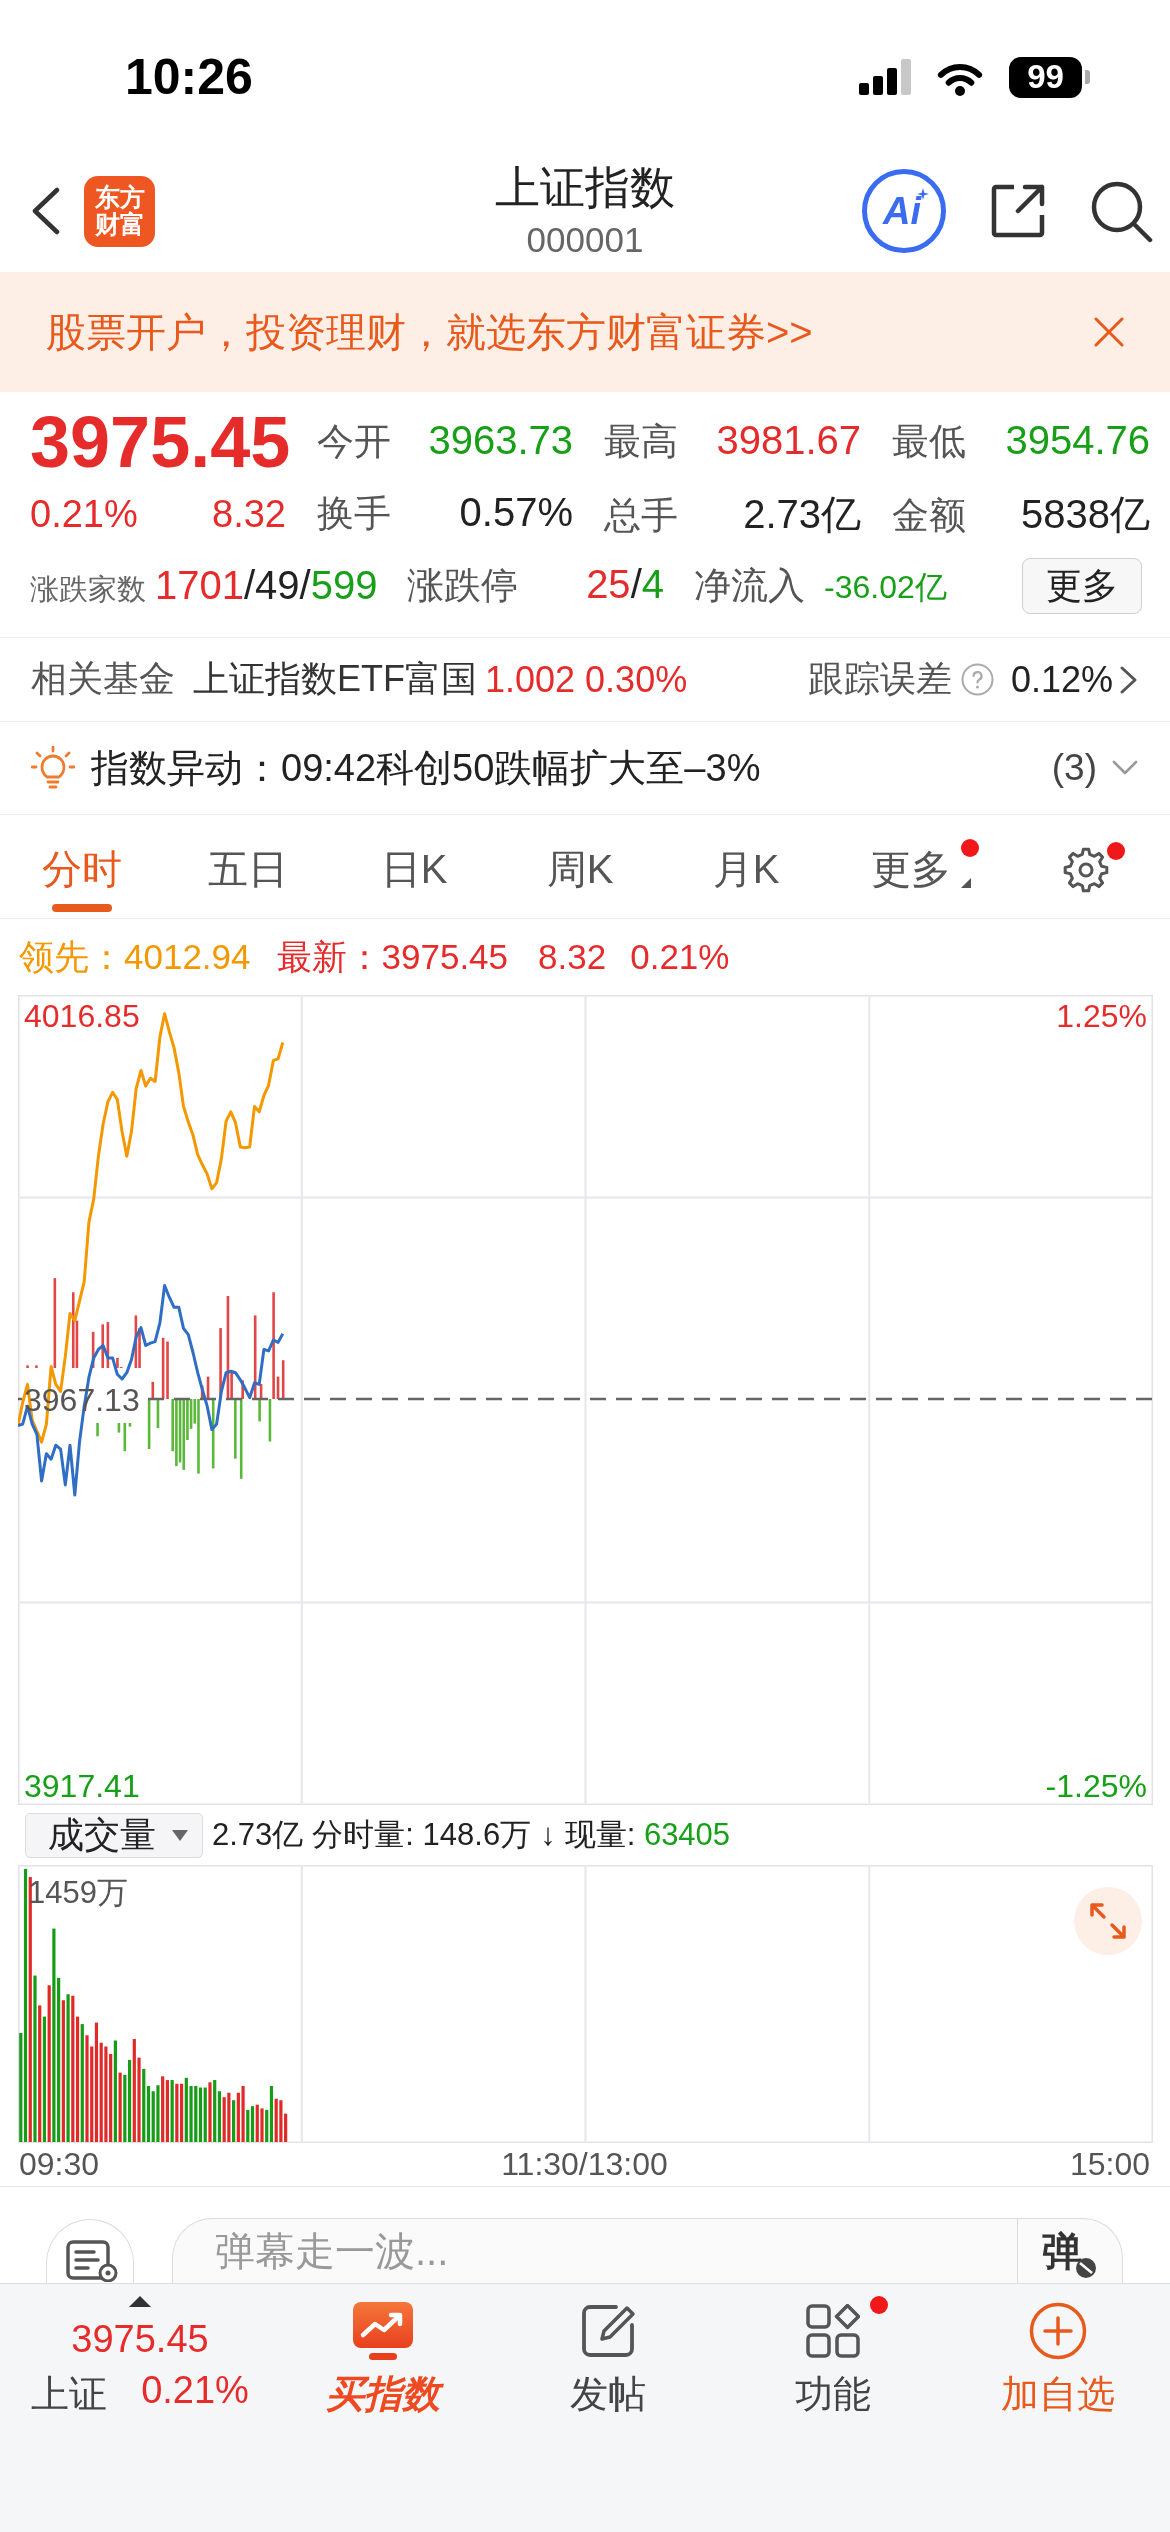  I want to click on danmaku-button: 弹, so click(1070, 2250).